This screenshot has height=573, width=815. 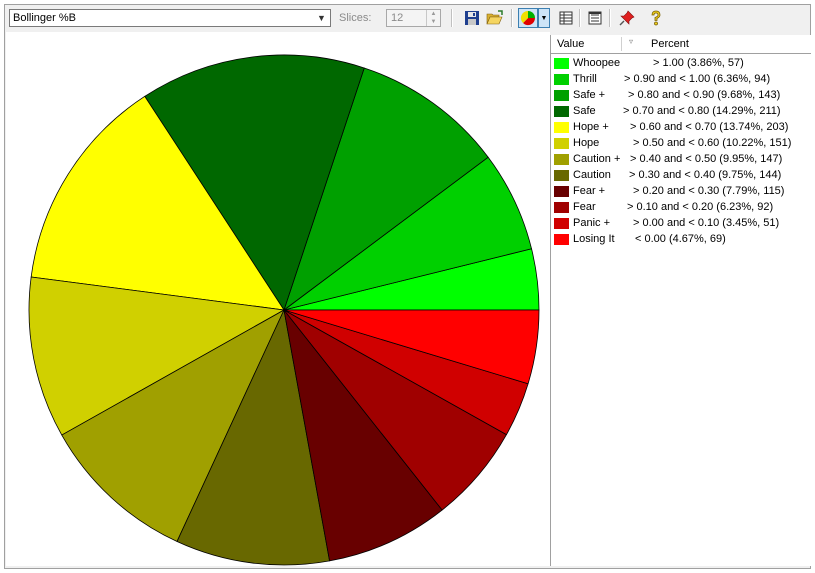 I want to click on legend-row: Panic + > 0.00 and < 0.10 (3.45%, 51), so click(x=681, y=223).